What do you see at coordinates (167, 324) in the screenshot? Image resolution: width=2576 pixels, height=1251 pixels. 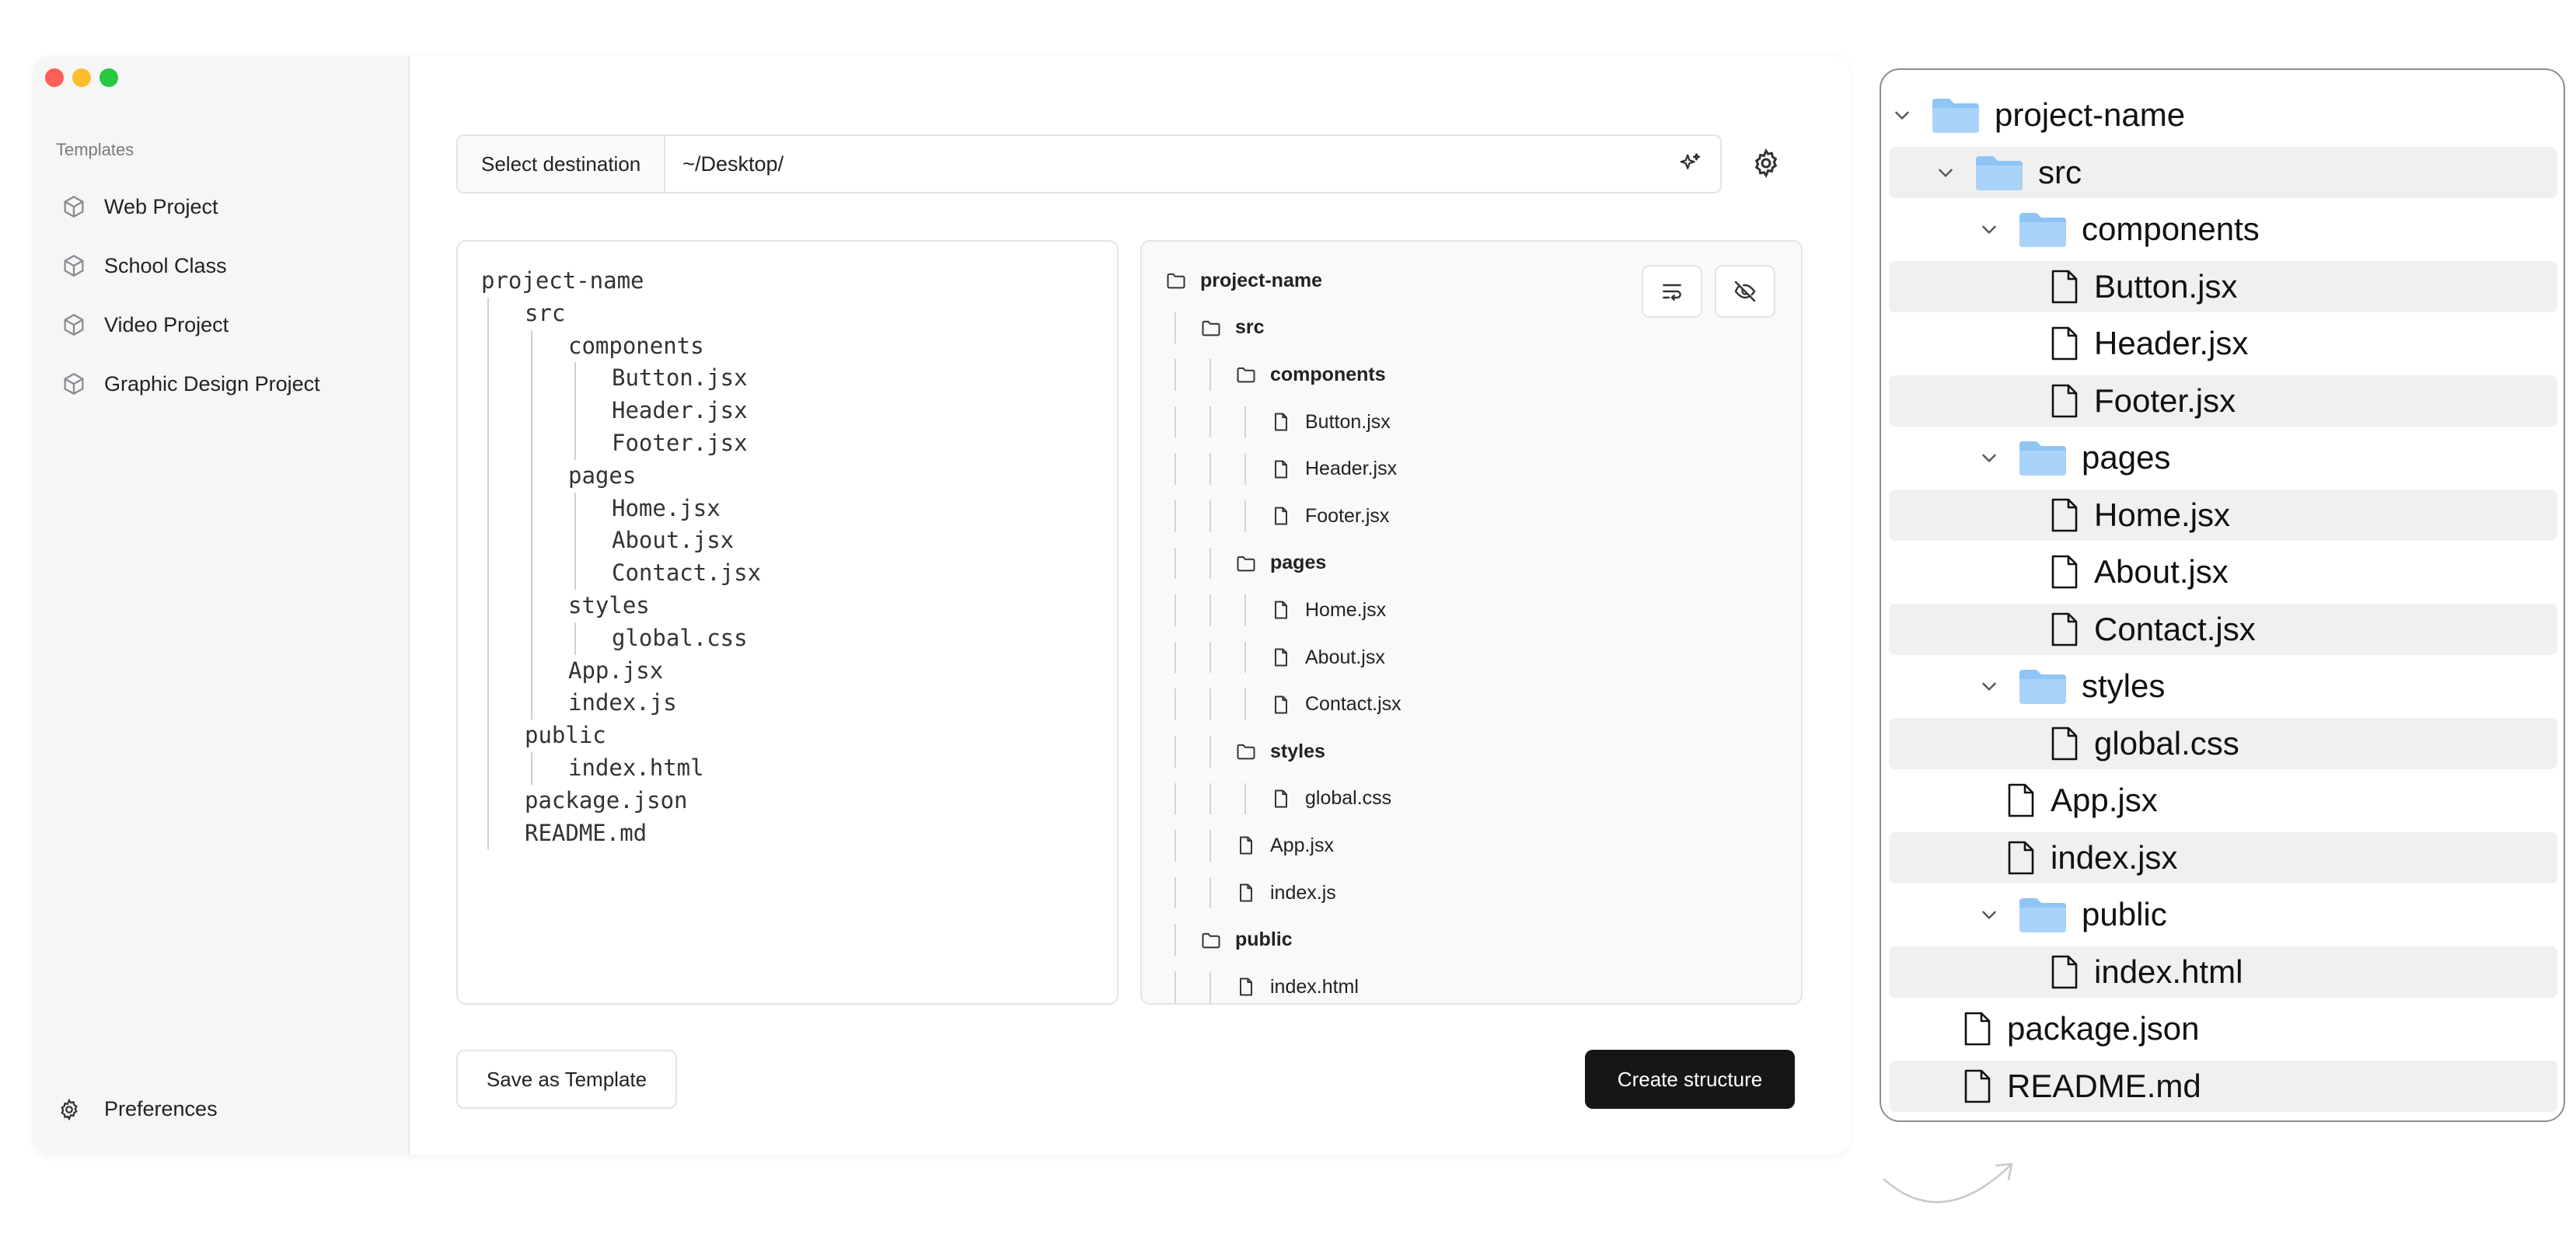 I see `sidebar-item-label: Video Project` at bounding box center [167, 324].